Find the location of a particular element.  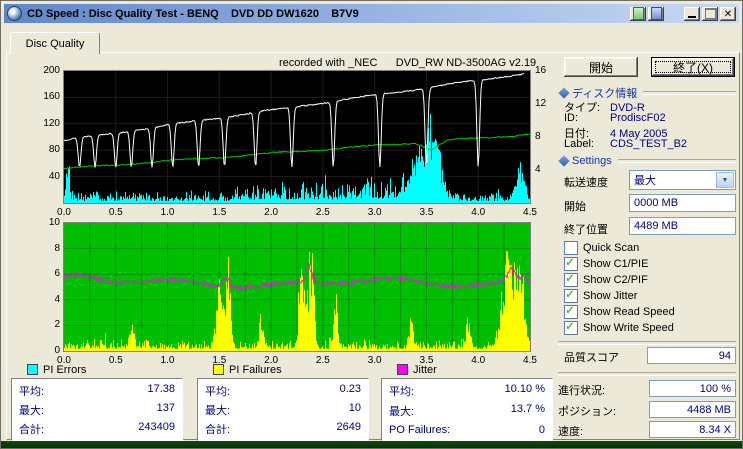

pi-errors-panel: PI Errors 平均: 17.38 最大: 137 合計: 243409 is located at coordinates (97, 402).